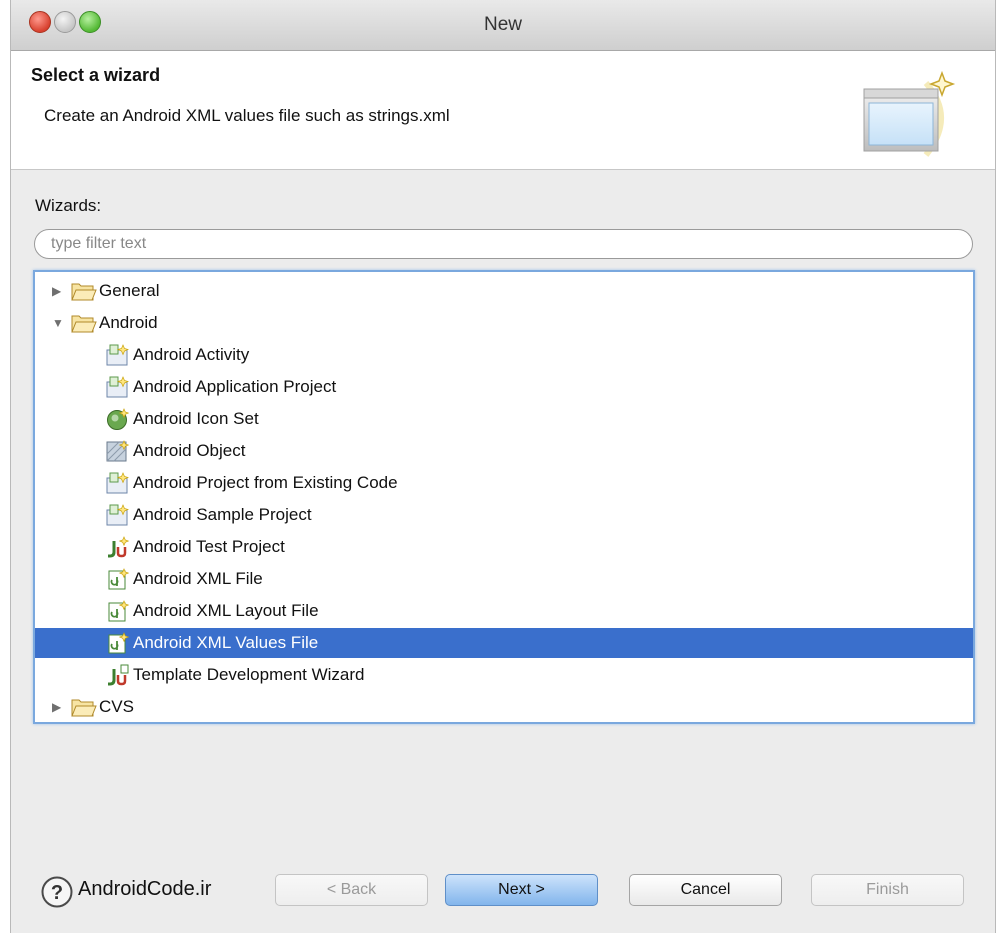 The image size is (1006, 935). I want to click on tree-item-android-sample-project: Android Sample Project, so click(504, 515).